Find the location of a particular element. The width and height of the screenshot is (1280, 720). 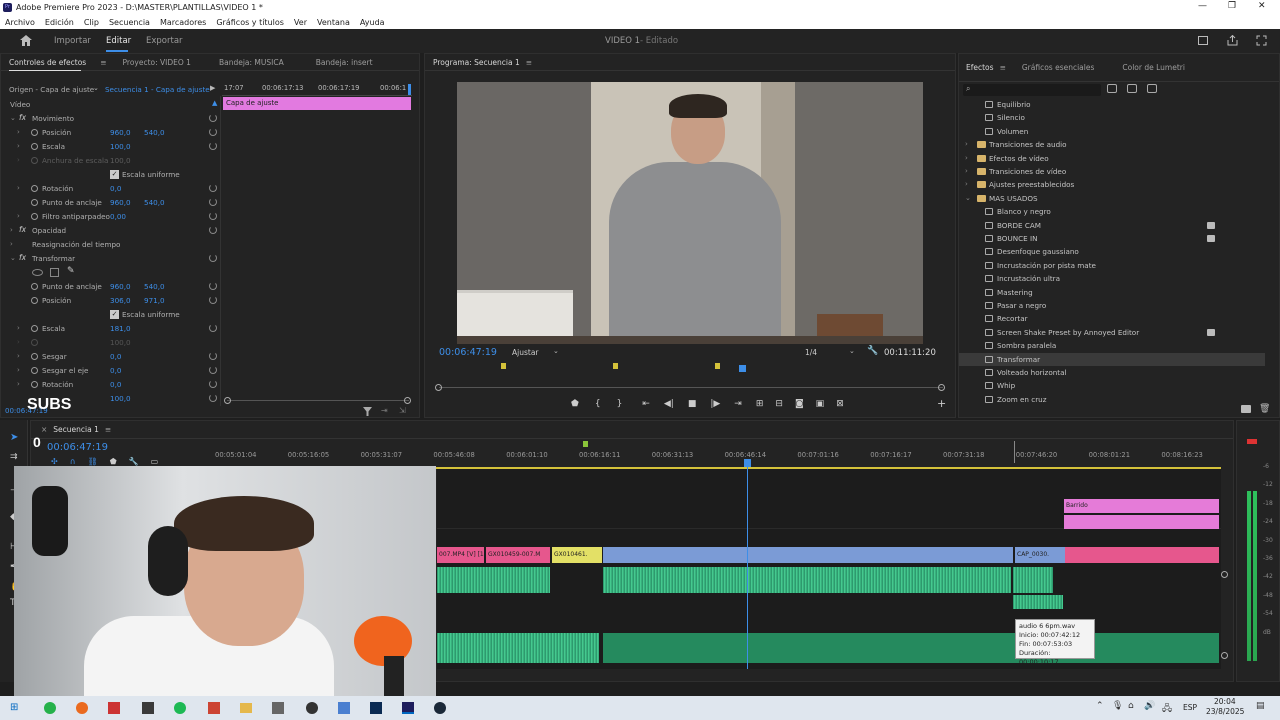

t-position-x: 306,0 is located at coordinates (120, 300).